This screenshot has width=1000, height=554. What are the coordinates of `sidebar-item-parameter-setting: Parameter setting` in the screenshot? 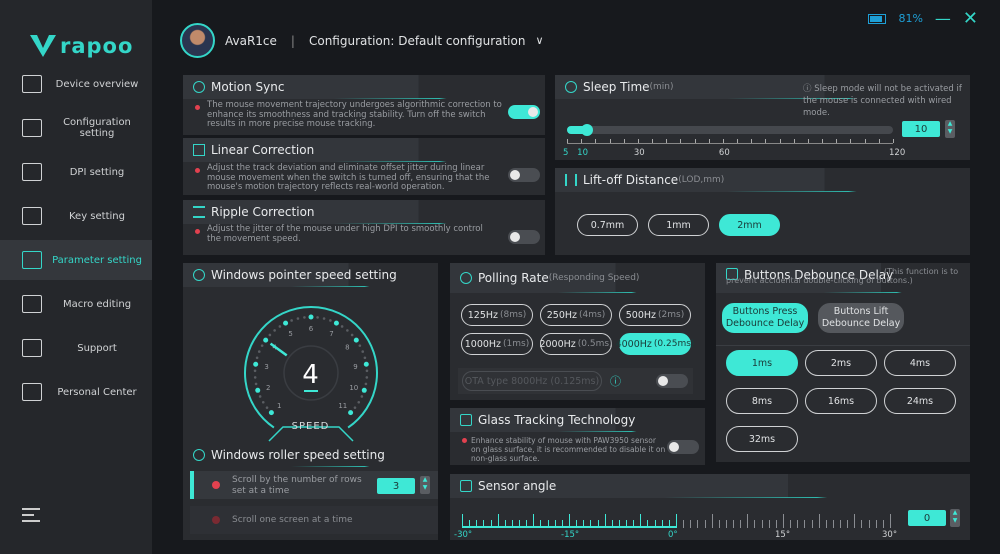 It's located at (76, 260).